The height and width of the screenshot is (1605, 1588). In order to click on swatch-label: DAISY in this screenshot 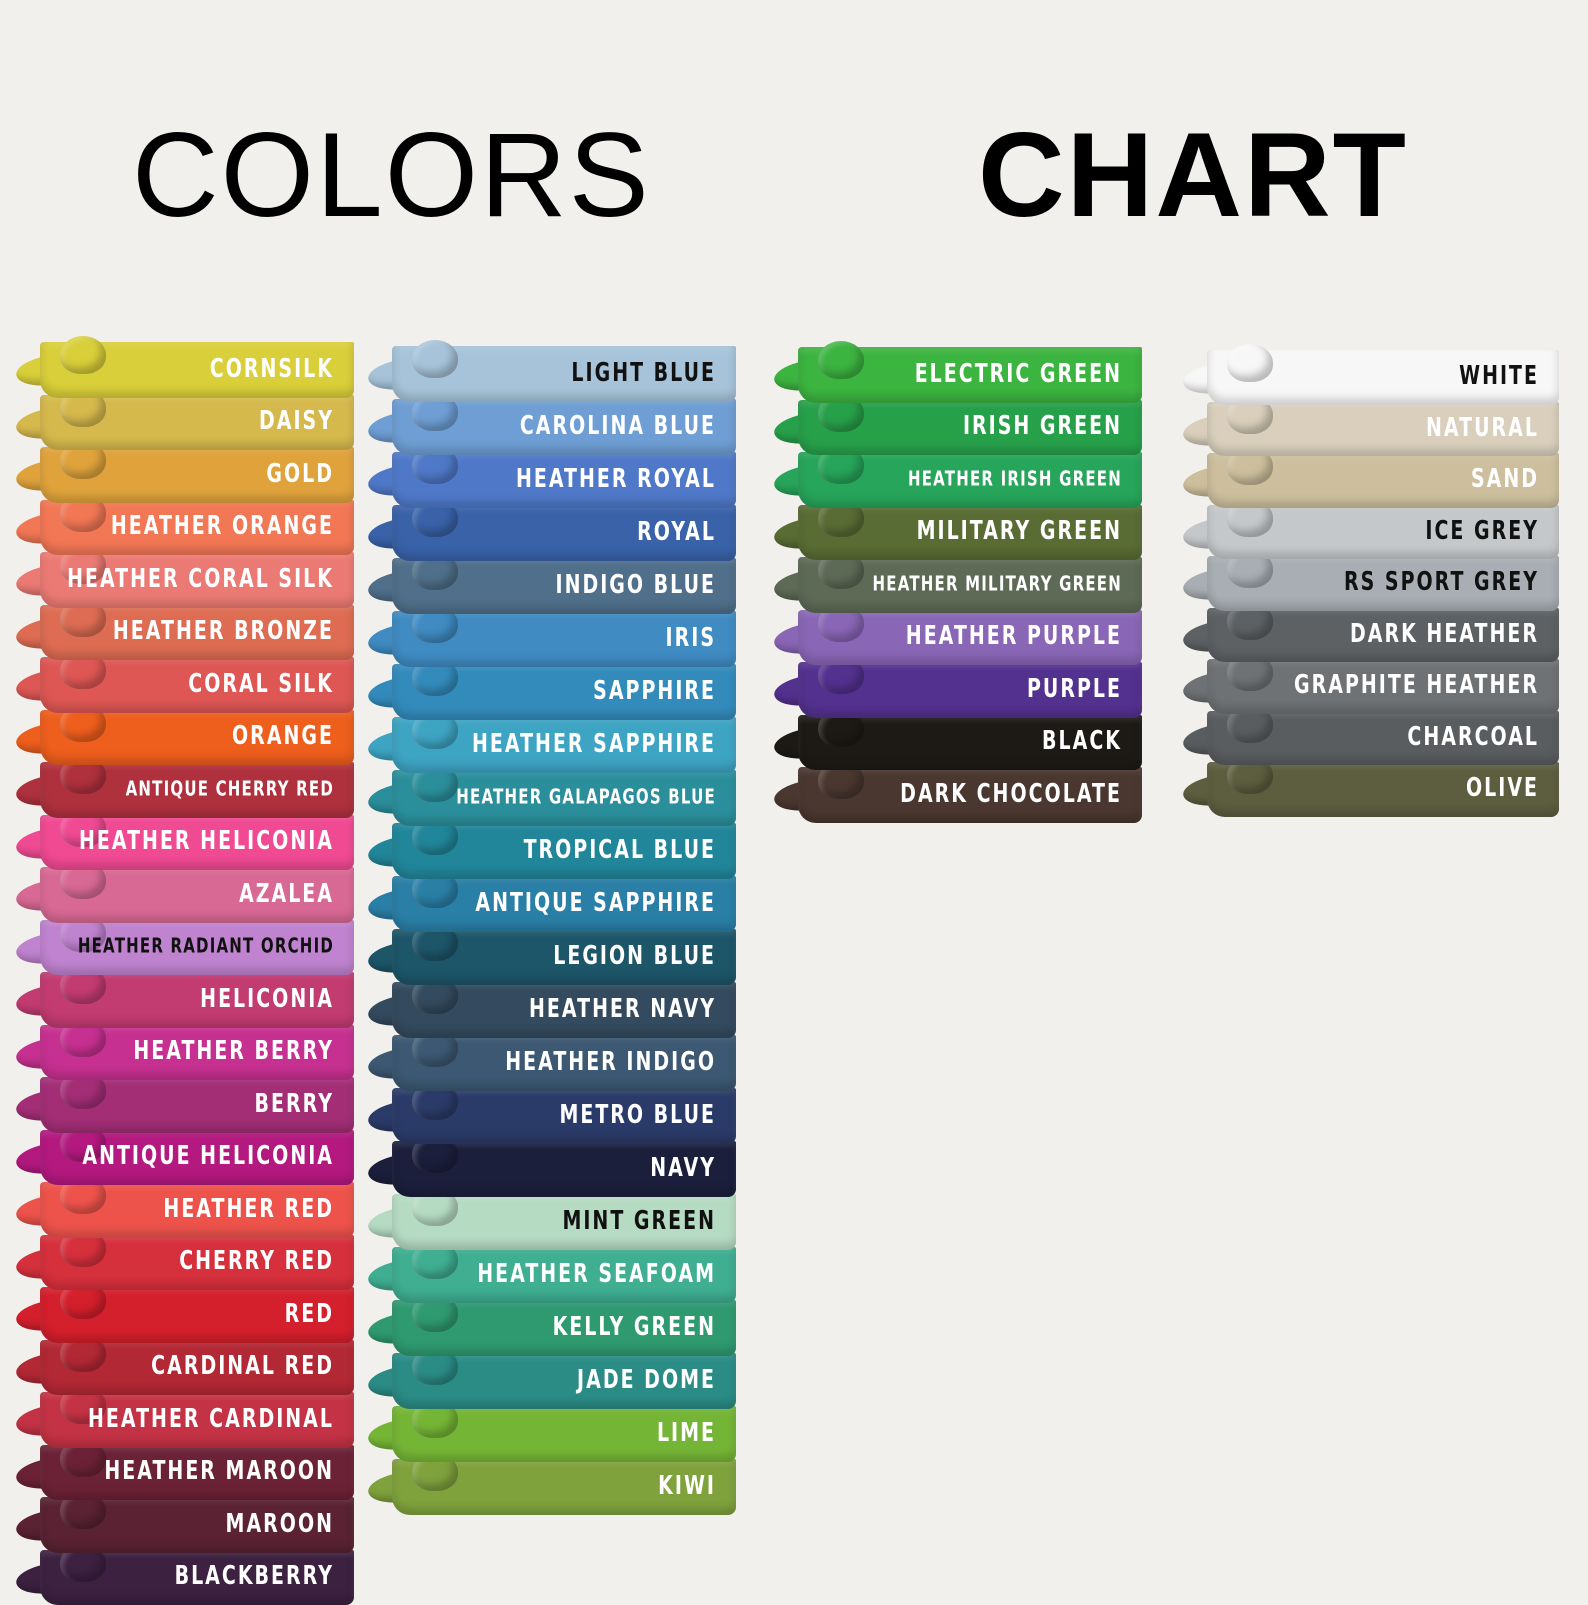, I will do `click(296, 421)`.